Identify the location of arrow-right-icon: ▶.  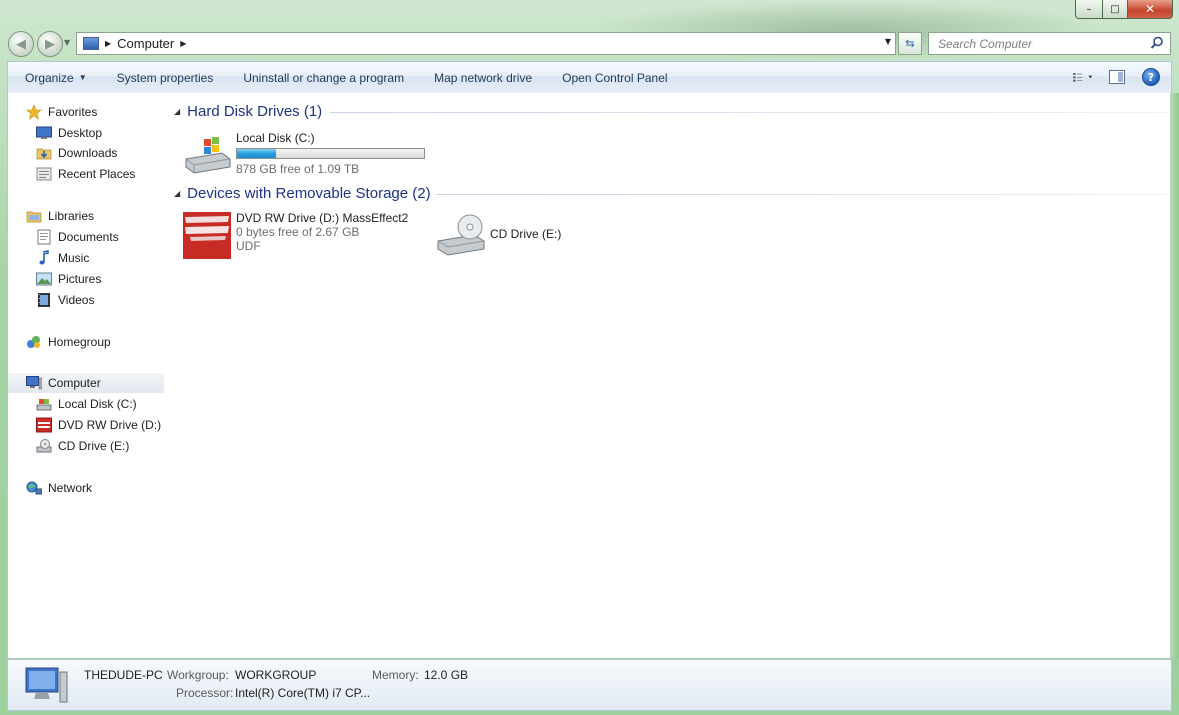
(50, 44).